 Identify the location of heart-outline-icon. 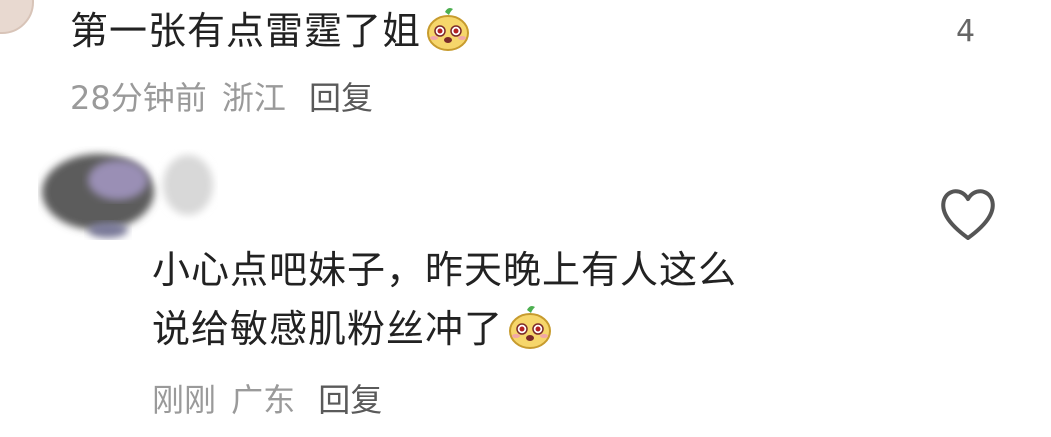
(968, 214).